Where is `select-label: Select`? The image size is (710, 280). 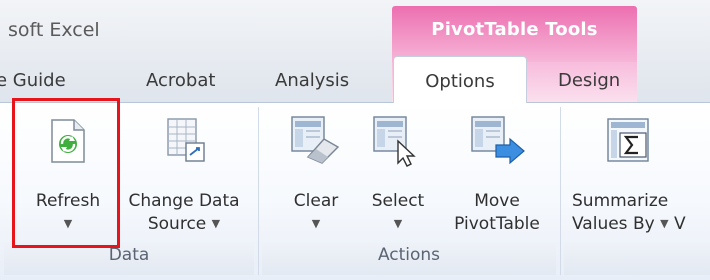
select-label: Select is located at coordinates (398, 201).